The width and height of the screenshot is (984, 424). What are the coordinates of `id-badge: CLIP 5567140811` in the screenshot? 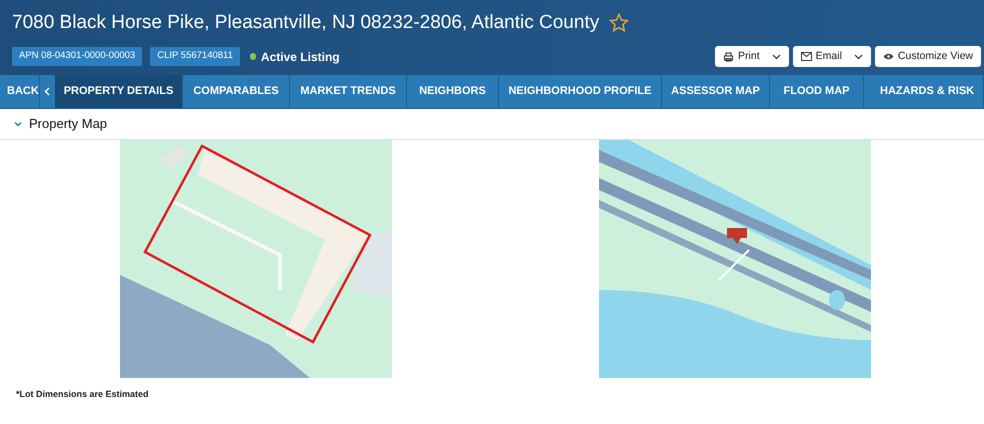 It's located at (195, 56).